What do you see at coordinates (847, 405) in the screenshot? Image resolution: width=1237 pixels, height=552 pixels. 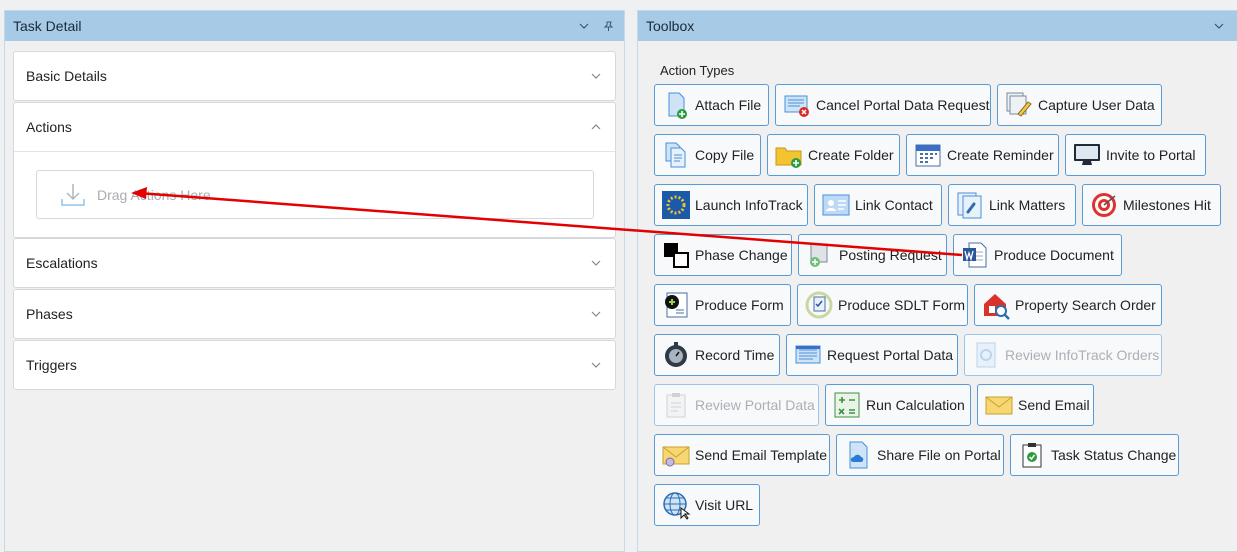 I see `calculator-icon` at bounding box center [847, 405].